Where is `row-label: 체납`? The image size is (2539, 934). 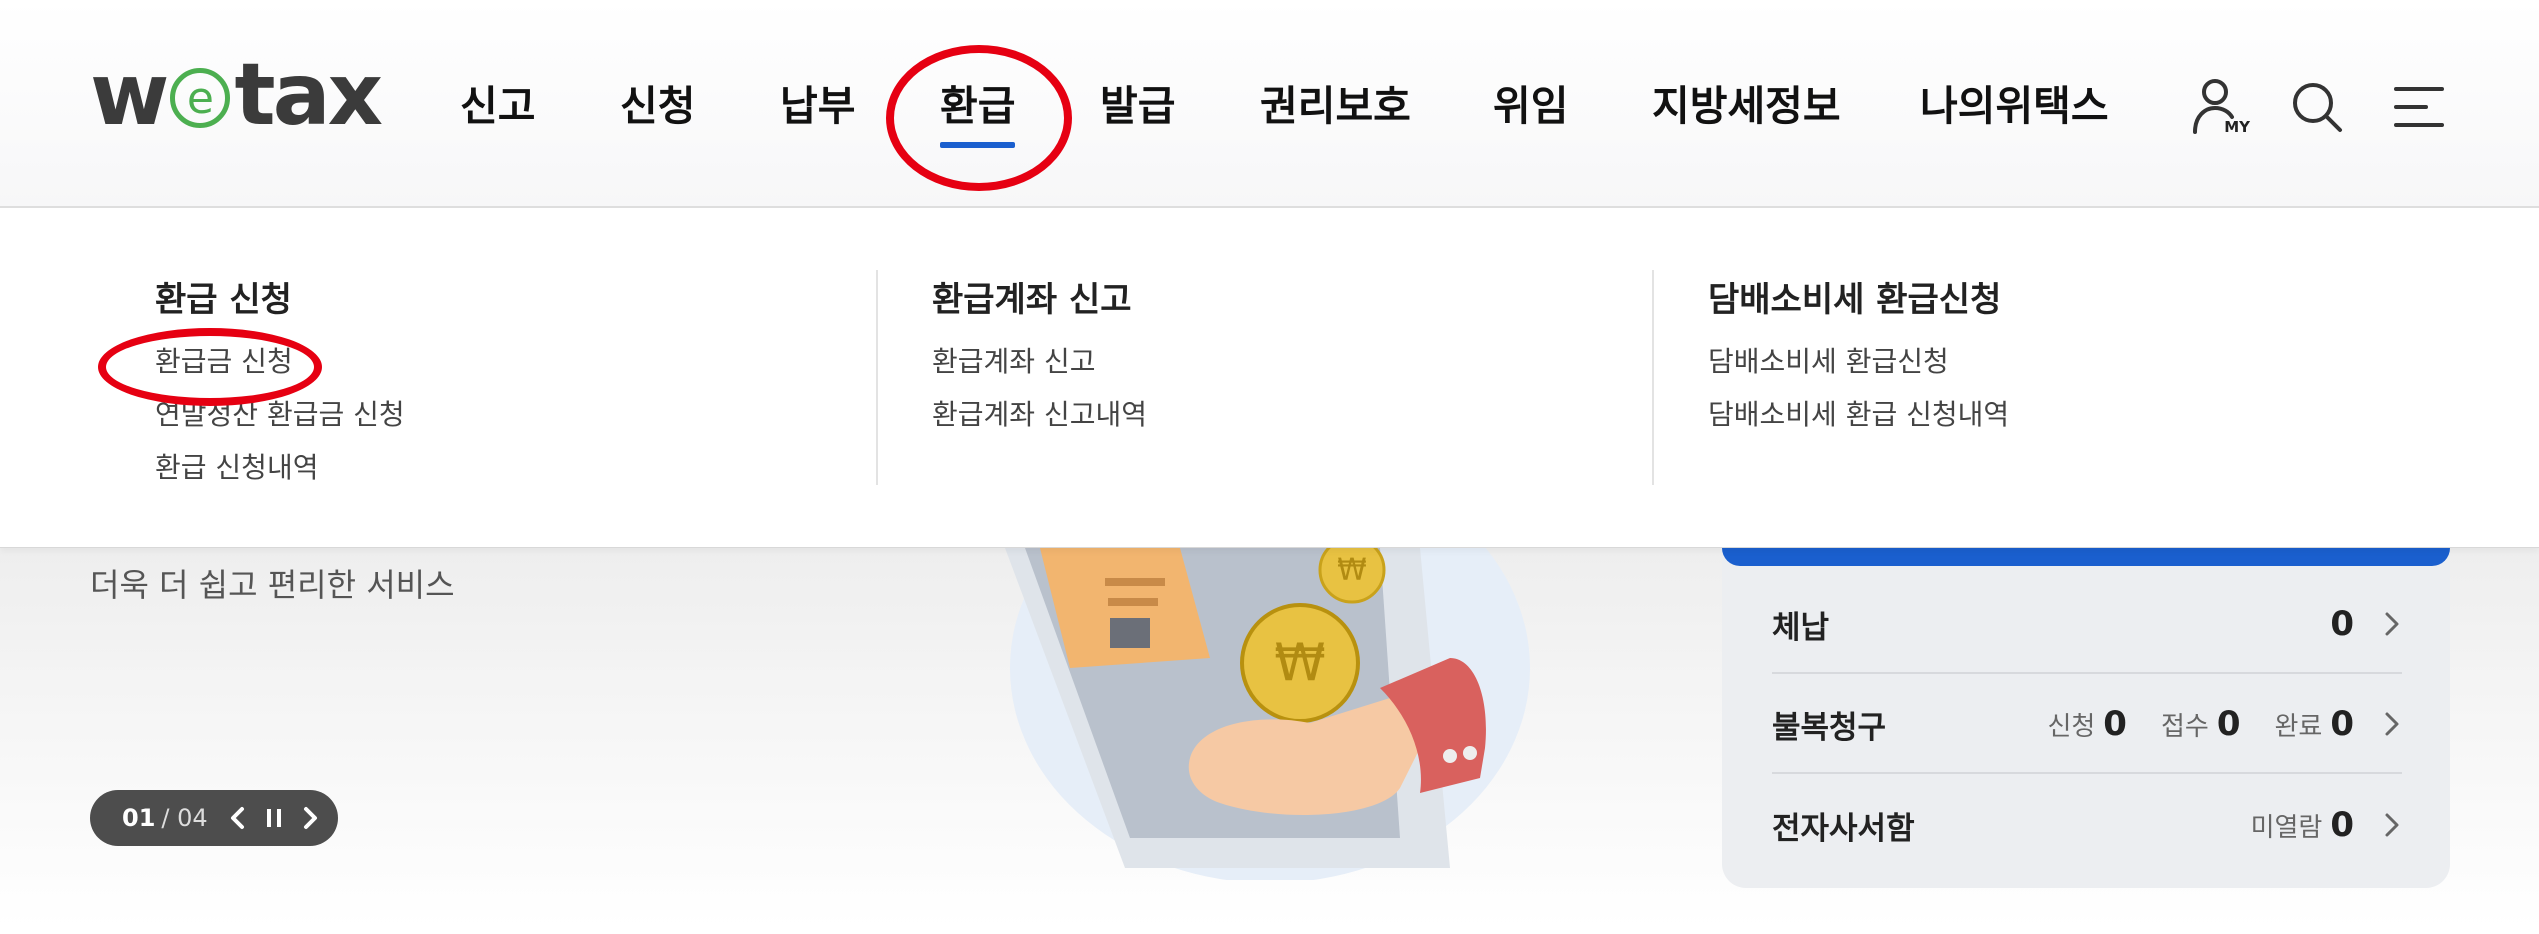
row-label: 체납 is located at coordinates (1801, 627).